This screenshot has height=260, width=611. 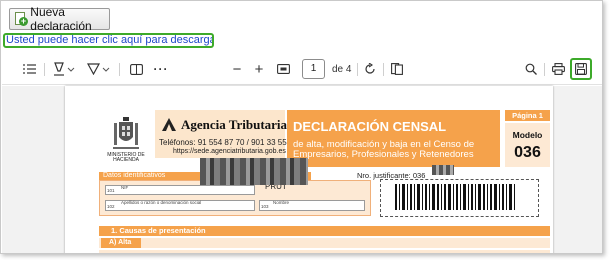 What do you see at coordinates (342, 69) in the screenshot?
I see `page-count-label: de 4` at bounding box center [342, 69].